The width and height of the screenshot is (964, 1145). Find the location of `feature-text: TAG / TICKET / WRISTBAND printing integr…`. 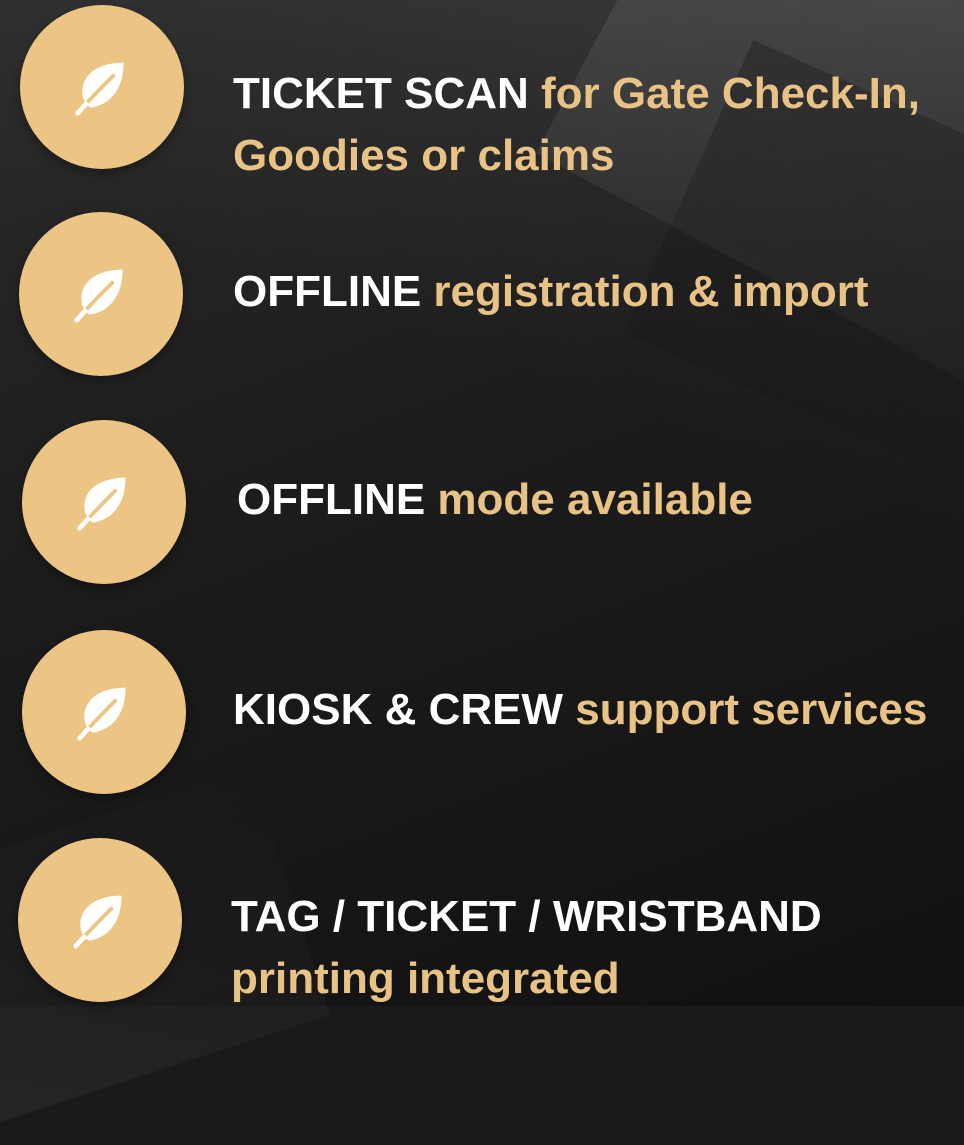

feature-text: TAG / TICKET / WRISTBAND printing integr… is located at coordinates (526, 948).